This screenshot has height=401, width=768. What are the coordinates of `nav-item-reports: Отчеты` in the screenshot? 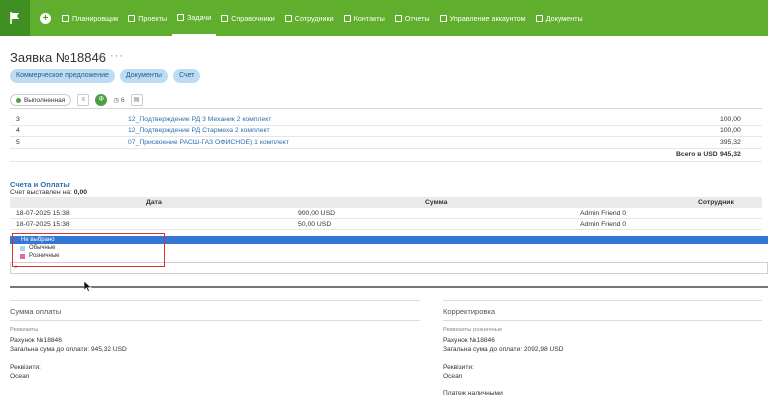 It's located at (412, 18).